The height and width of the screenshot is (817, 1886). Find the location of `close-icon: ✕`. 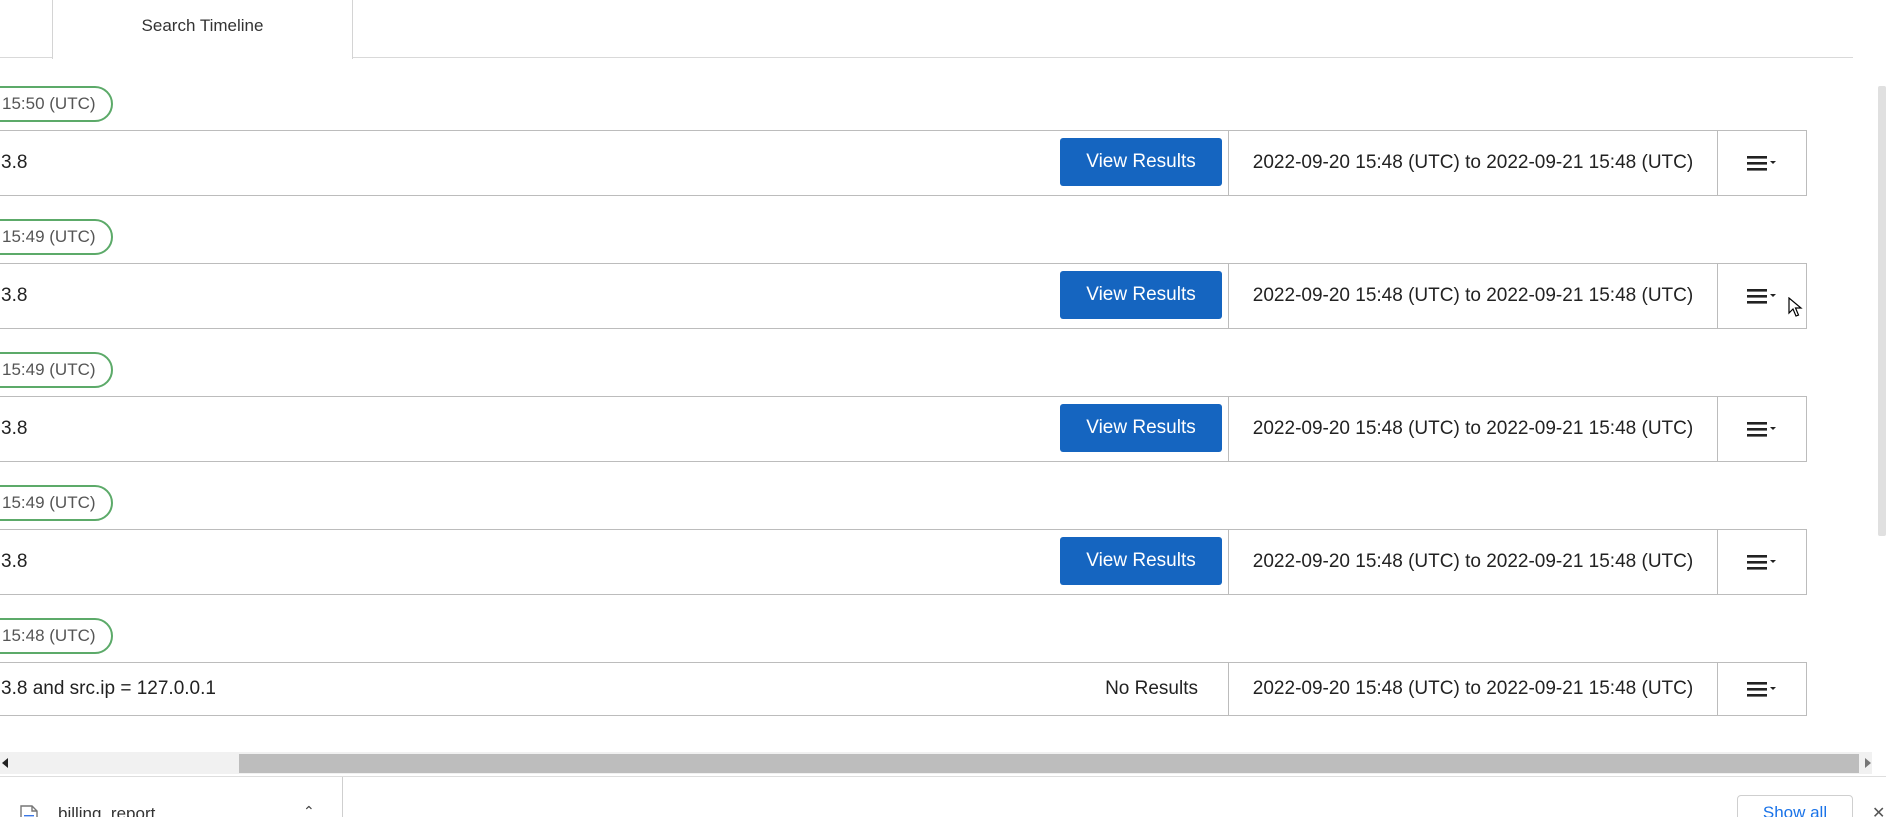

close-icon: ✕ is located at coordinates (1878, 810).